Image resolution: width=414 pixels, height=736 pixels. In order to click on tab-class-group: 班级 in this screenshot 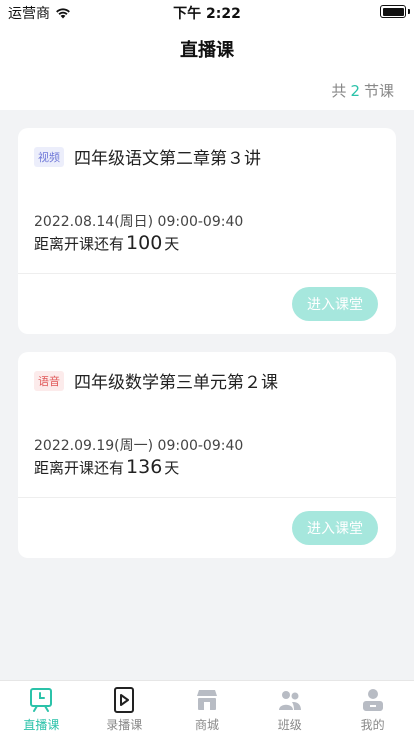, I will do `click(289, 708)`.